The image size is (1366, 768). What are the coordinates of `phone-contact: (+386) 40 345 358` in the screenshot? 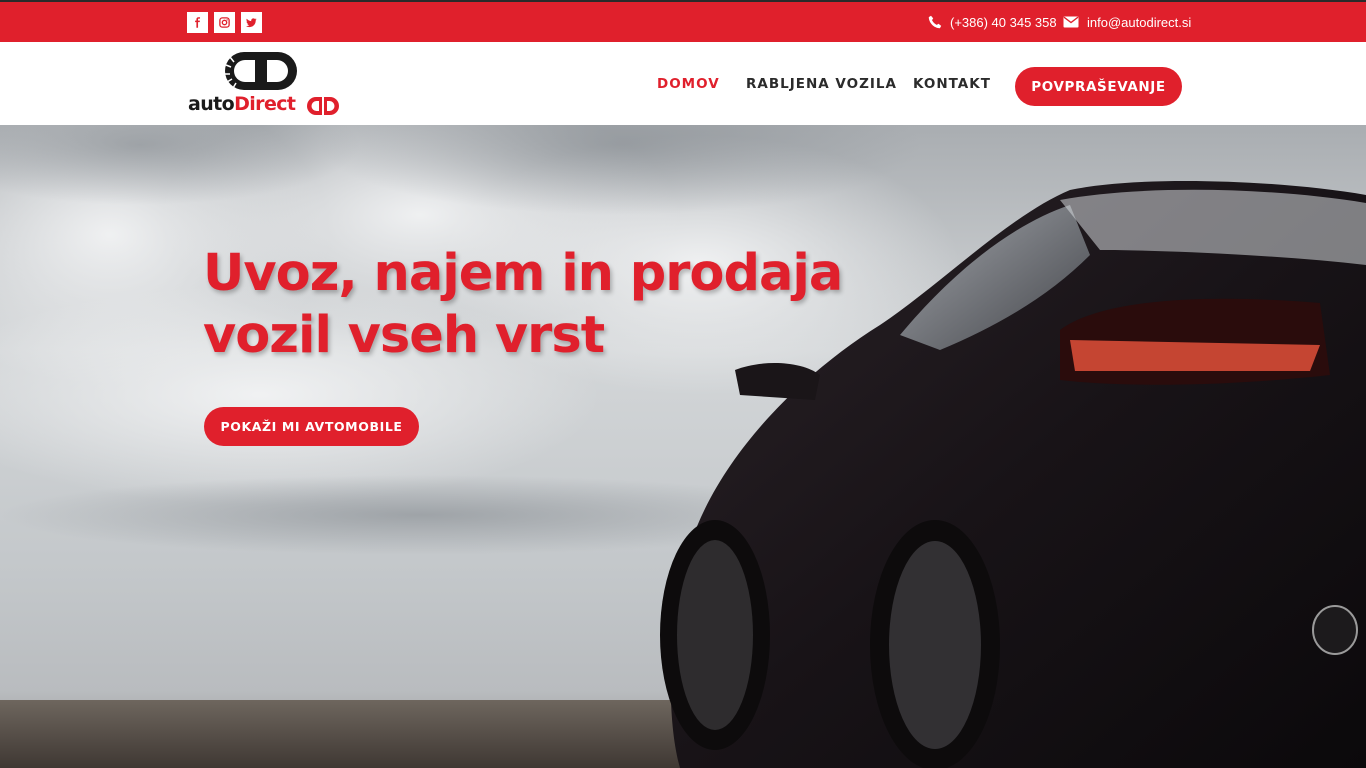 It's located at (992, 22).